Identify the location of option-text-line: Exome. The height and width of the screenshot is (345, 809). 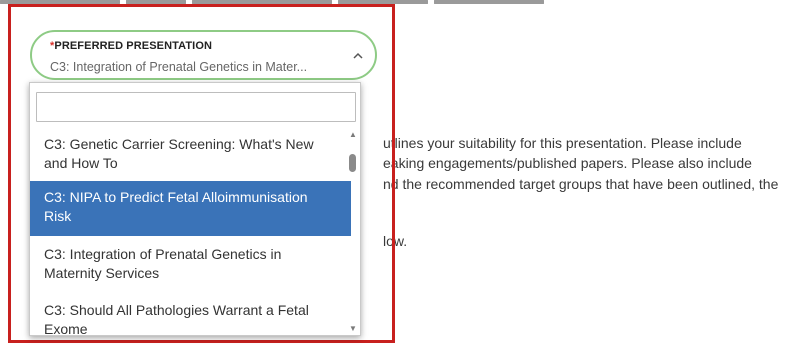
(66, 328).